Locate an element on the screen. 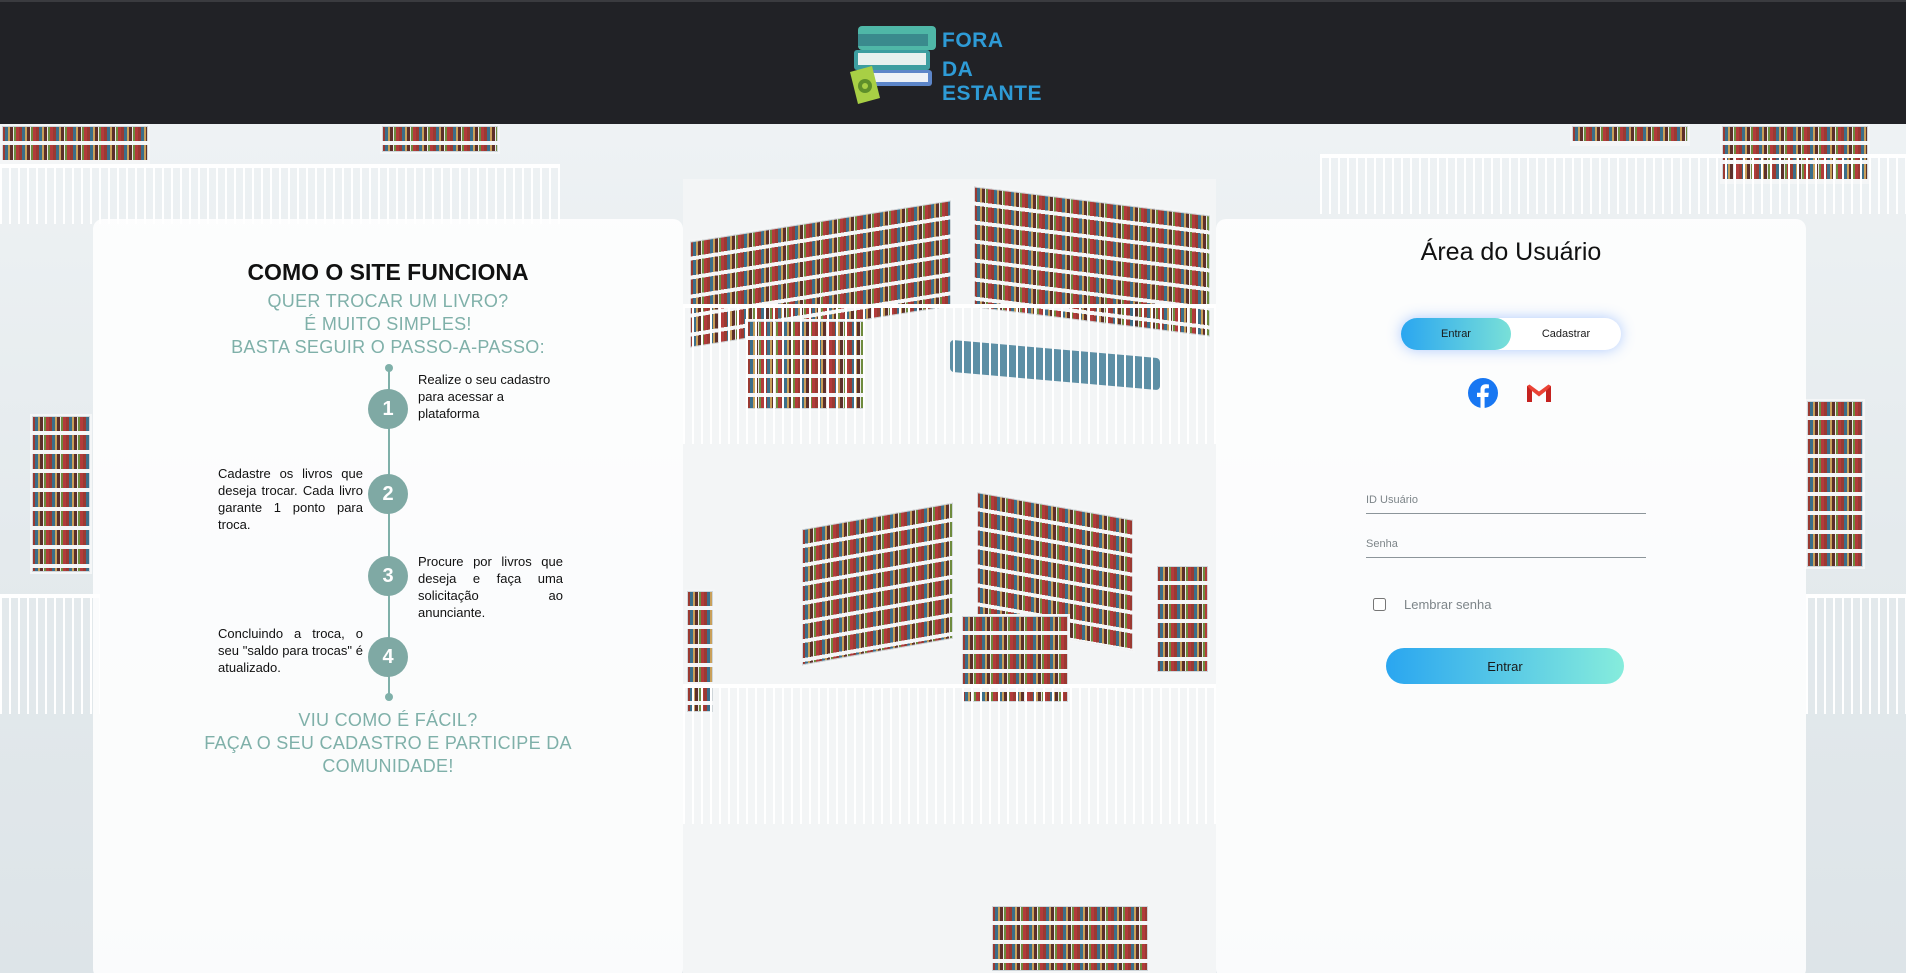  outro-line-3: COMUNIDADE! is located at coordinates (388, 766).